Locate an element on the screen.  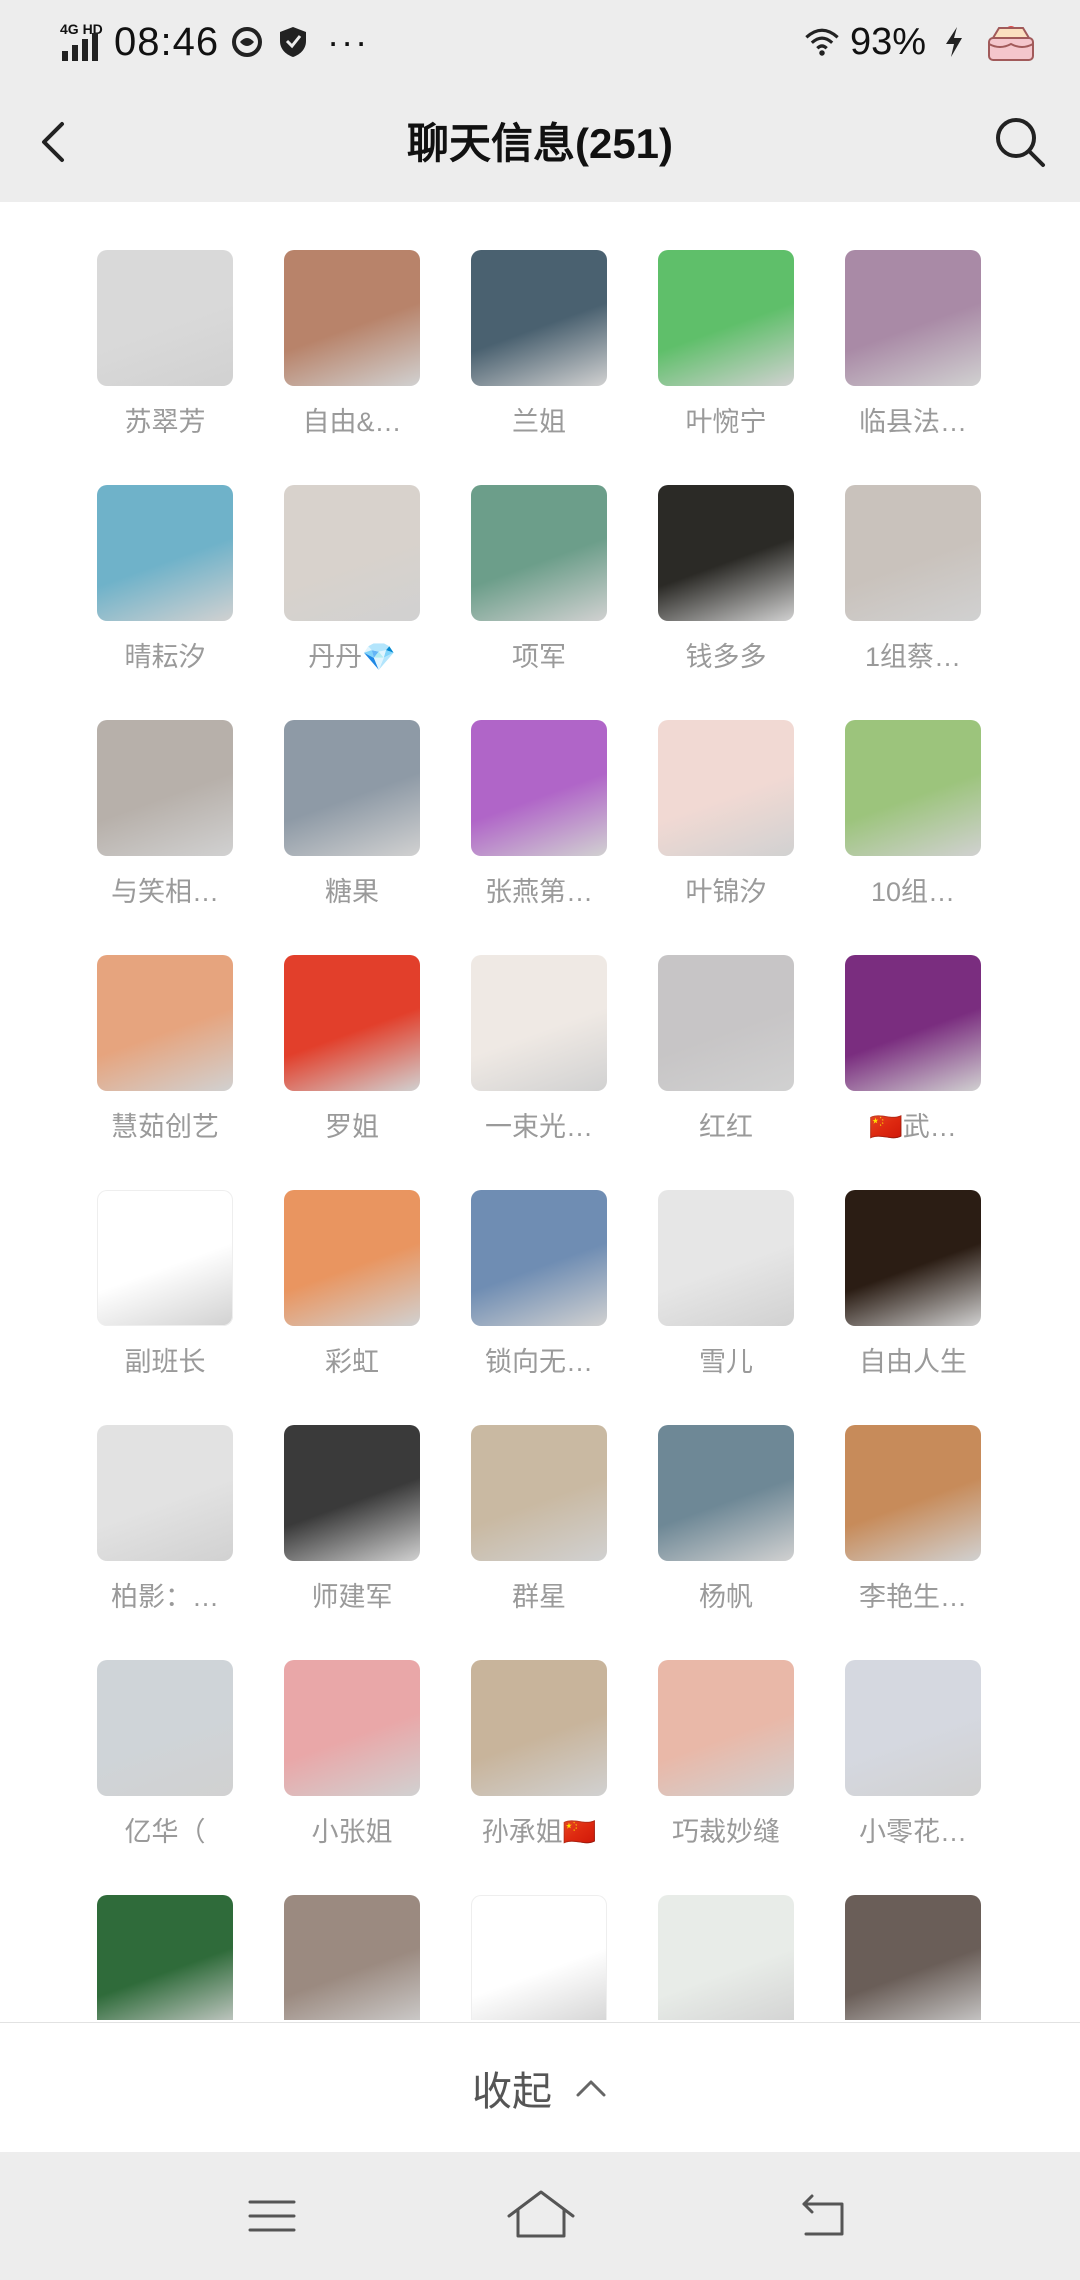
member-item: 小张姐 is located at coordinates (352, 1729).